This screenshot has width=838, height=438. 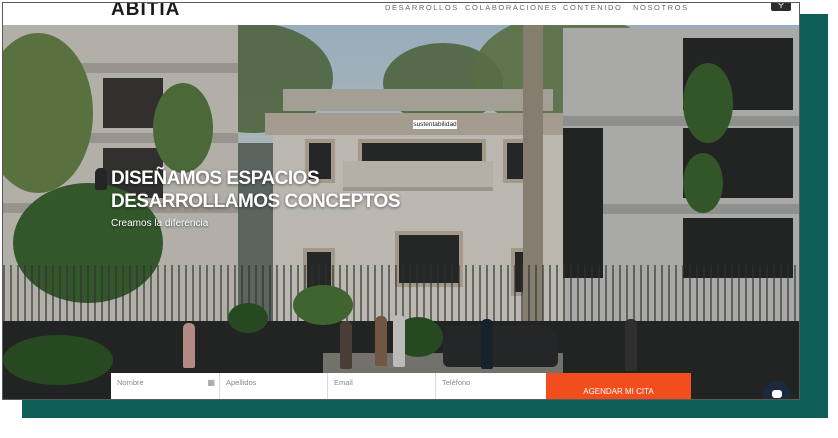 What do you see at coordinates (777, 394) in the screenshot?
I see `chat-icon` at bounding box center [777, 394].